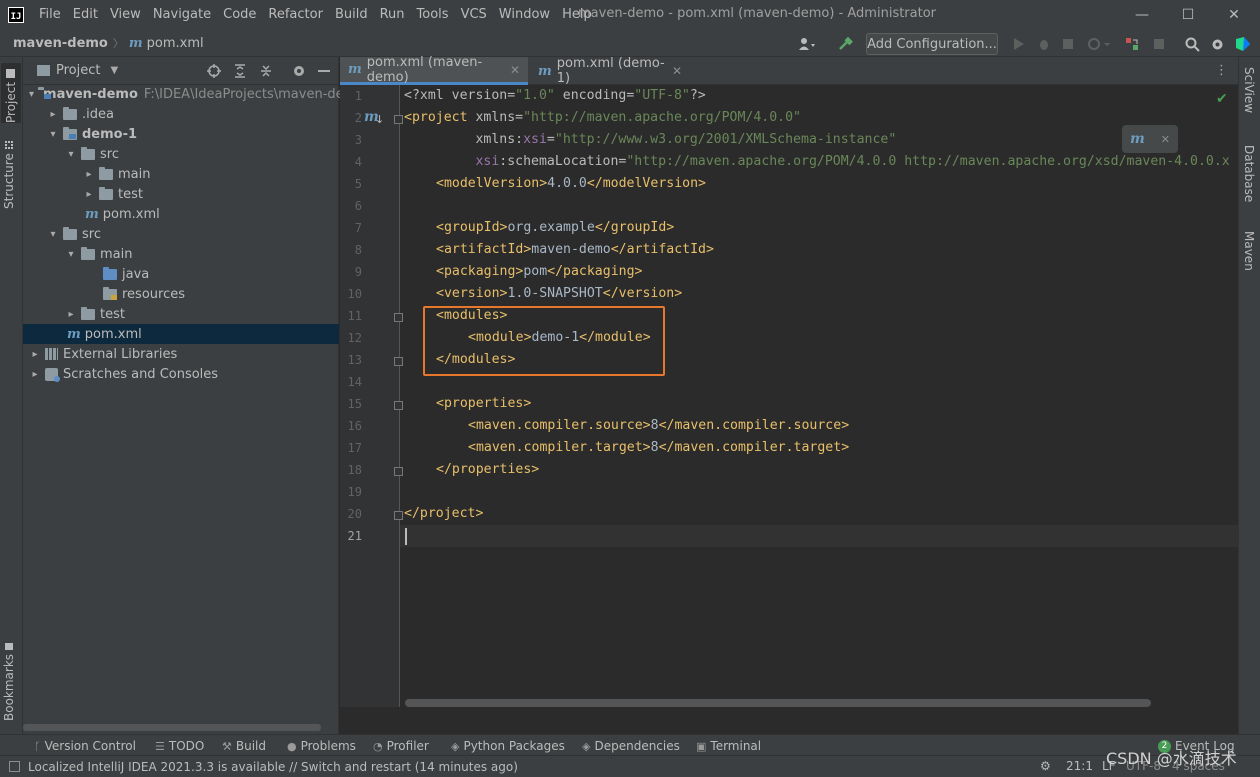  What do you see at coordinates (1079, 766) in the screenshot?
I see `caret-position: 21:1` at bounding box center [1079, 766].